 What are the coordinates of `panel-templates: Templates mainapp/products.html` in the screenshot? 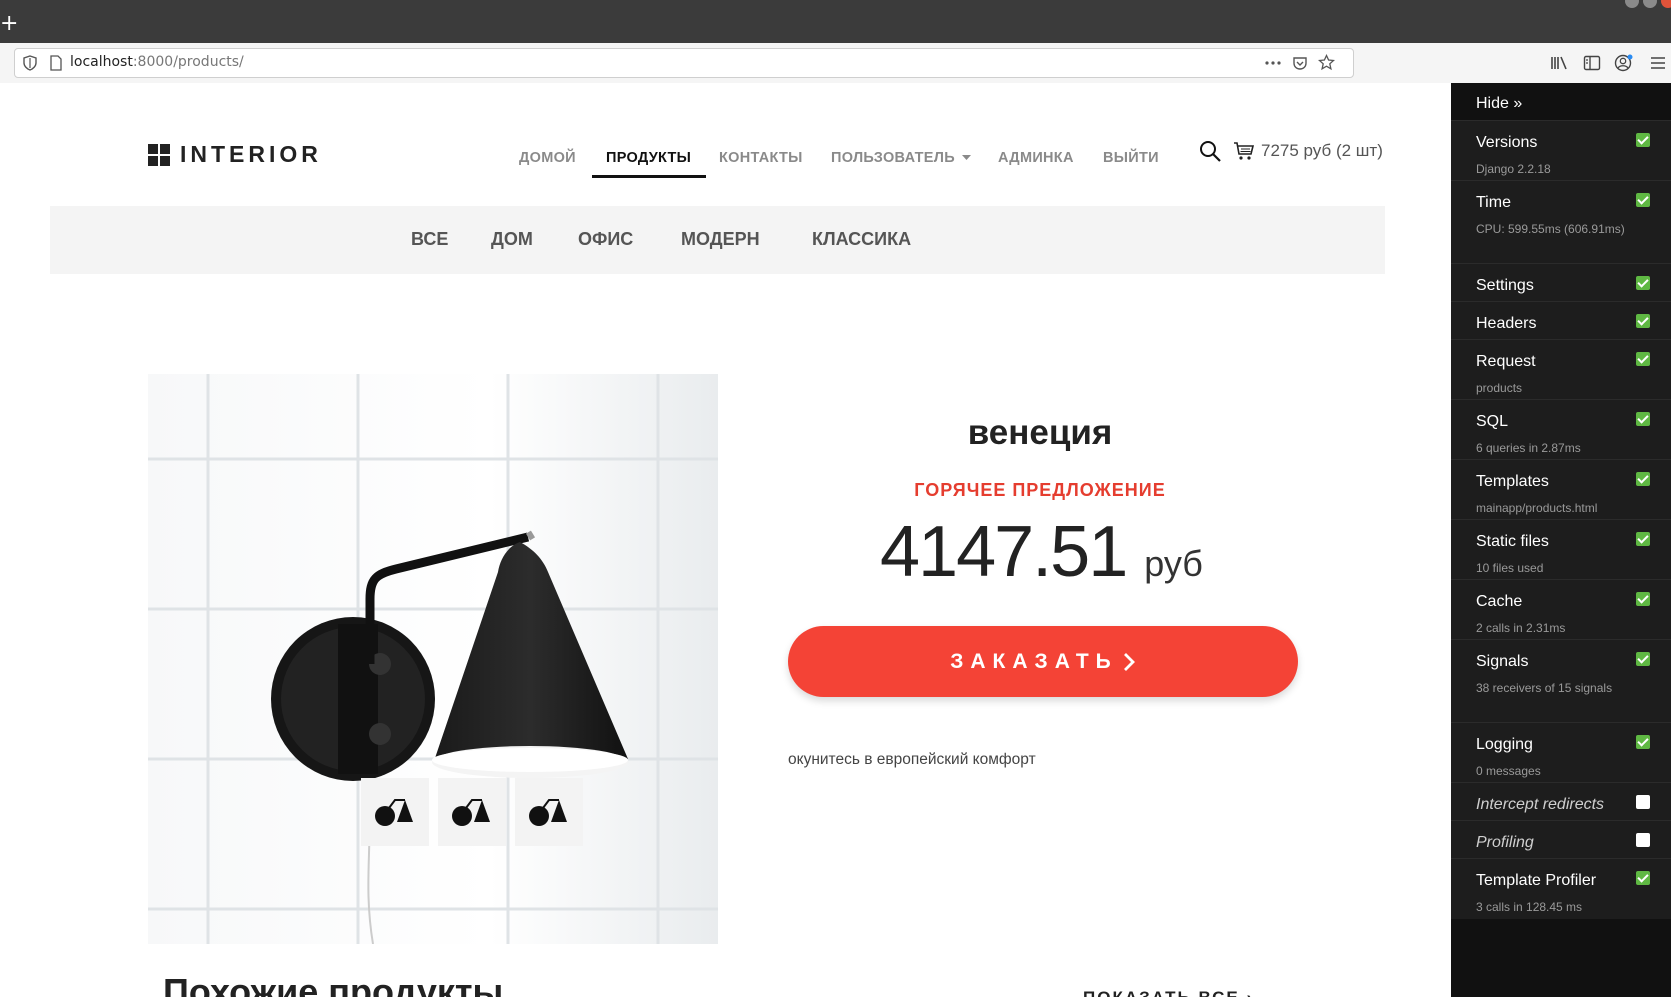 It's located at (1561, 489).